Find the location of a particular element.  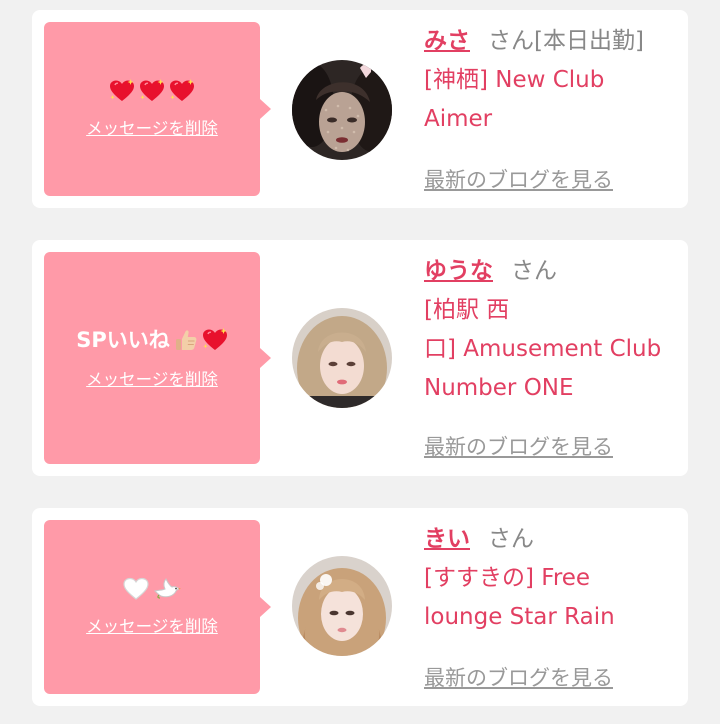

white-heart-icon is located at coordinates (136, 589).